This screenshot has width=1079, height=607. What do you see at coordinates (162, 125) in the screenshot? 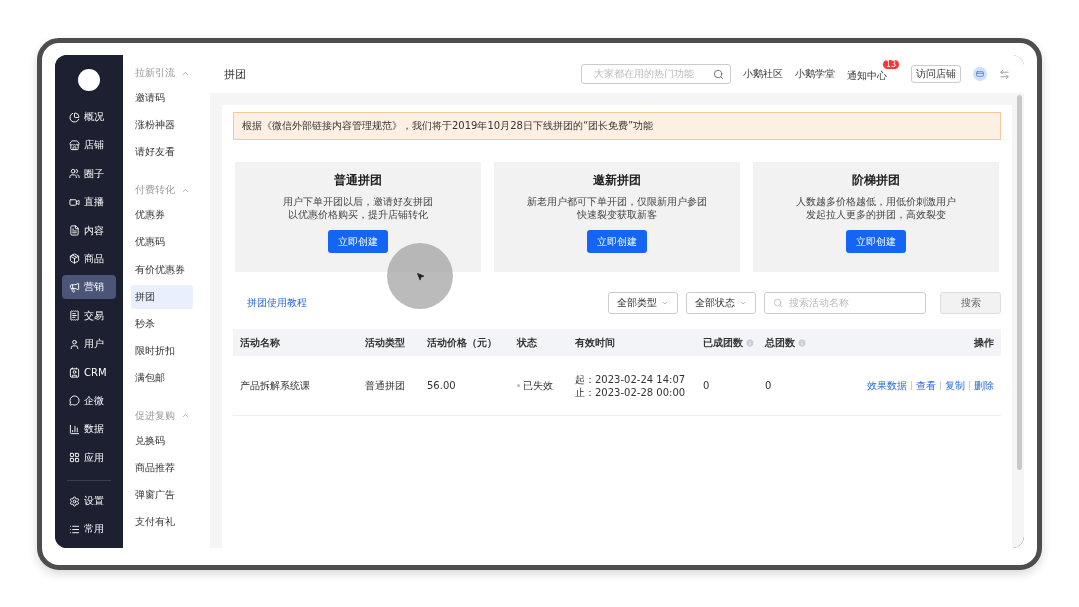
I see `submenu-item: 涨粉神器` at bounding box center [162, 125].